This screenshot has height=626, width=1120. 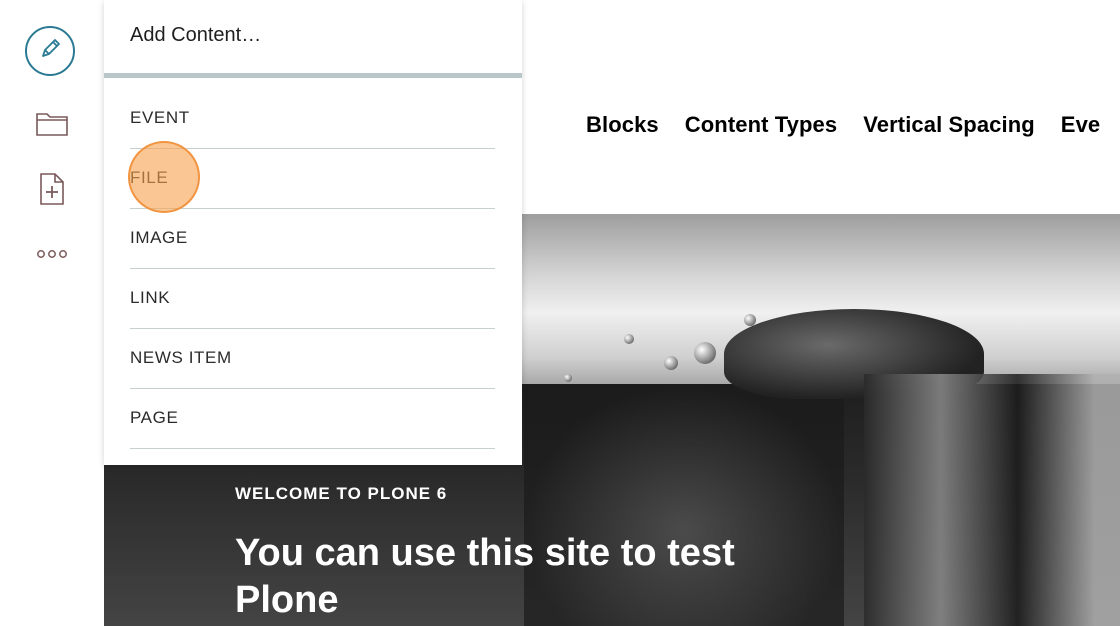 What do you see at coordinates (761, 125) in the screenshot?
I see `nav-item-content-types: Content Types` at bounding box center [761, 125].